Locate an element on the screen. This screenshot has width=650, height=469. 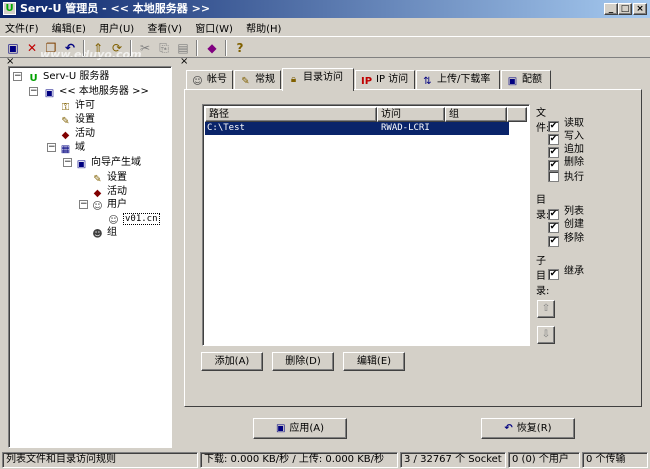
tab-directory-access: 🔒︎ 目录访问 is located at coordinates (318, 79).